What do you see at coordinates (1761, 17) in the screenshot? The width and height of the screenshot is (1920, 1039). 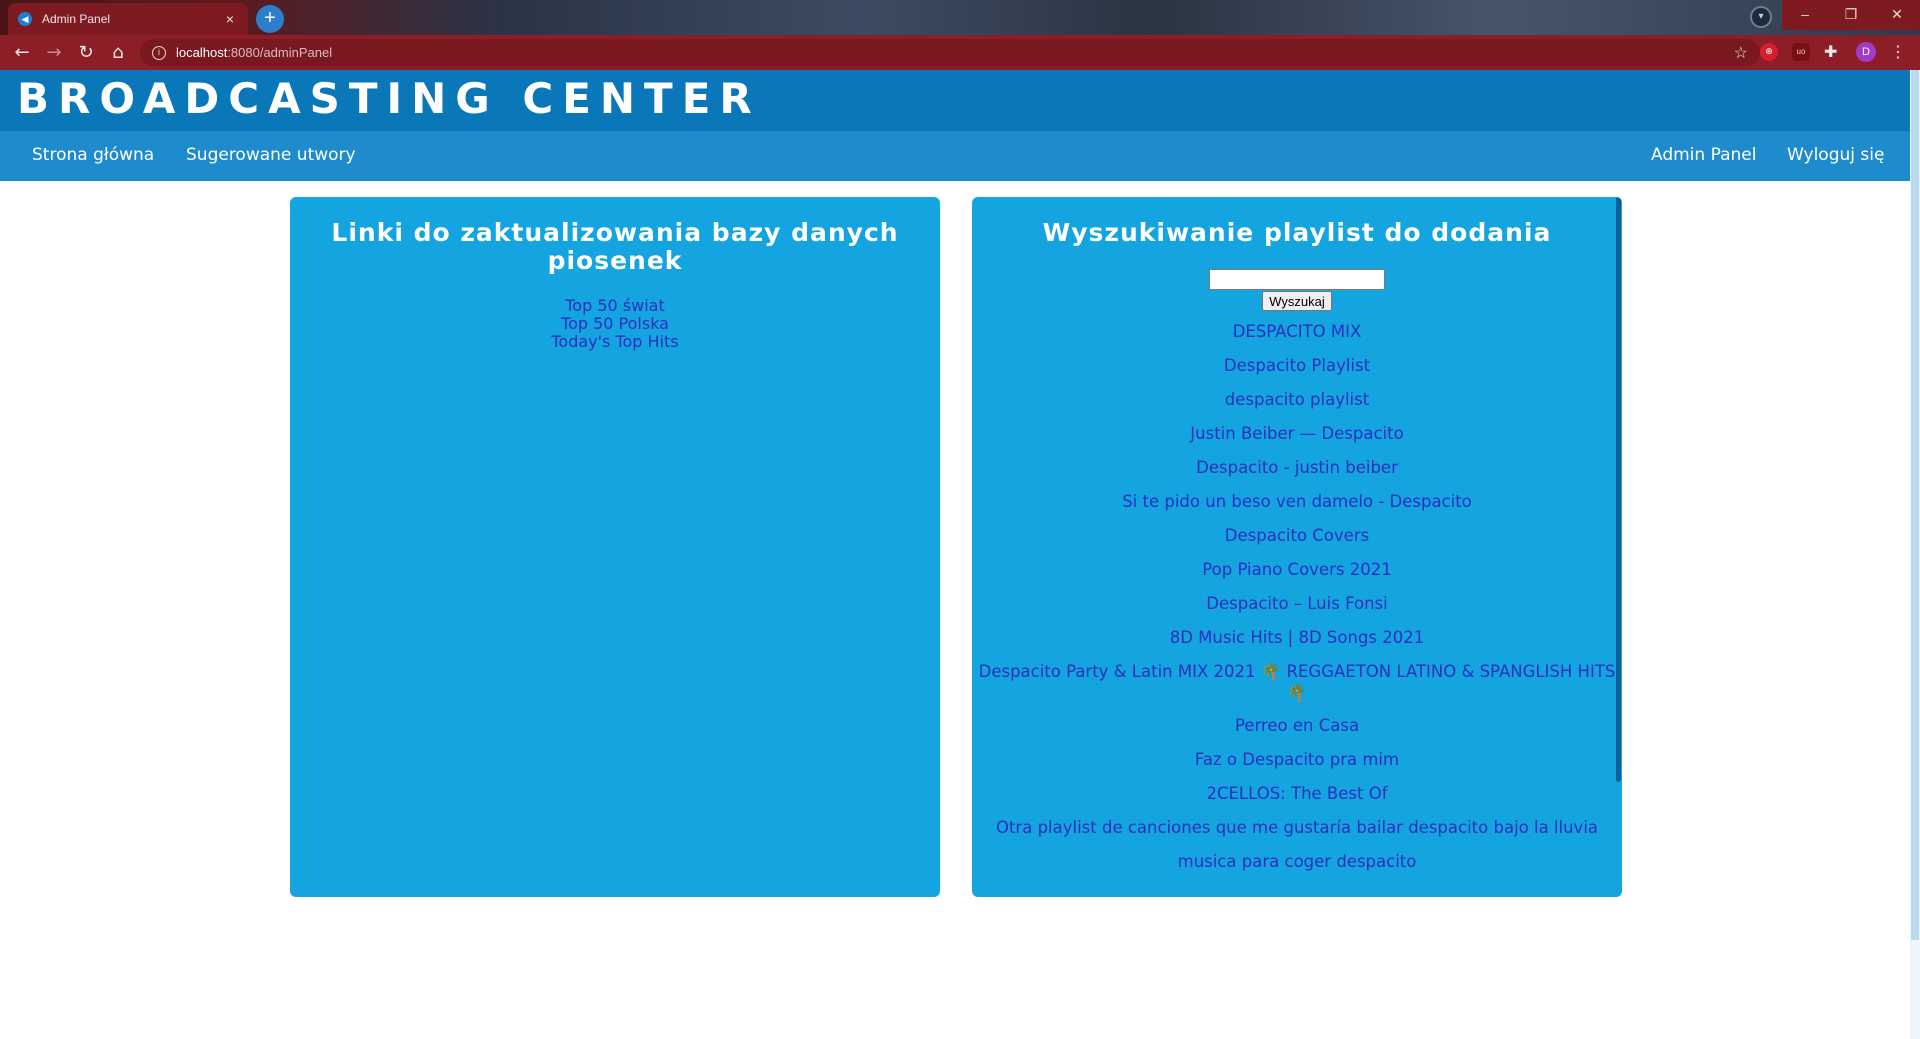 I see `tab-search-icon: ▾` at bounding box center [1761, 17].